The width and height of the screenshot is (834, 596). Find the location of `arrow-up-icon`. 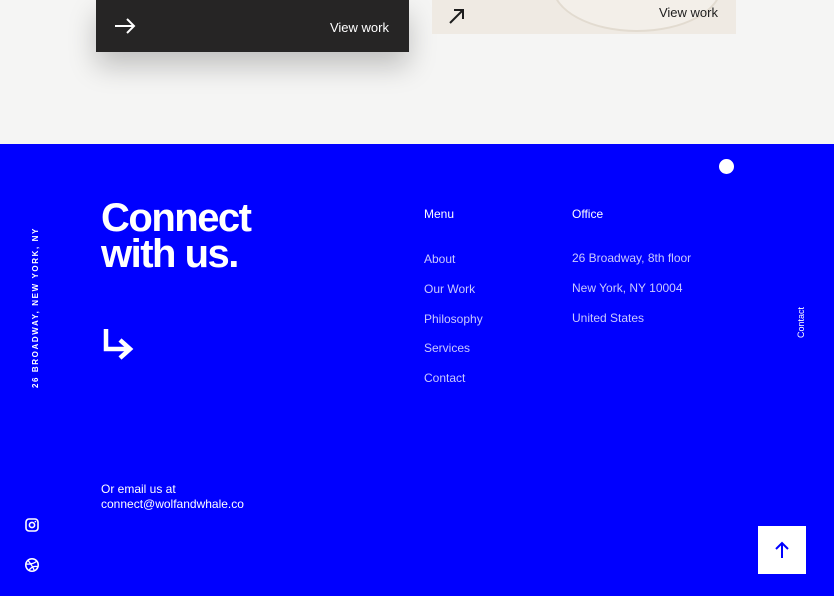

arrow-up-icon is located at coordinates (782, 549).